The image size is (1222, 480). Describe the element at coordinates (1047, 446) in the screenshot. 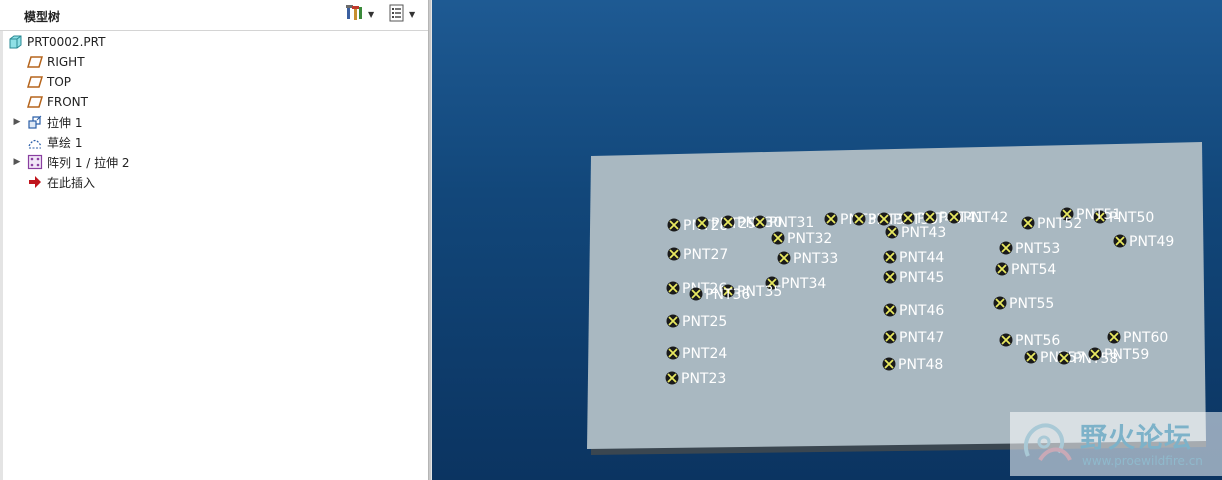

I see `watermark-logo-icon` at that location.